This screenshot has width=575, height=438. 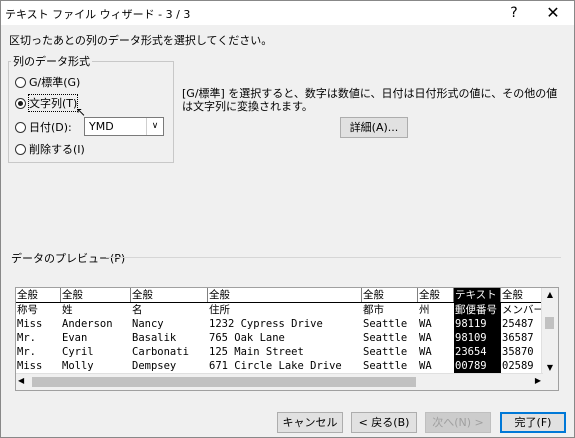 I want to click on preview-cell: 称号, so click(x=27, y=310).